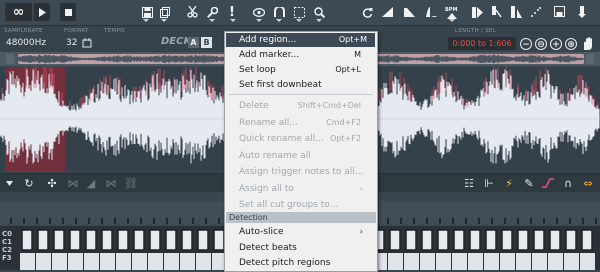  What do you see at coordinates (571, 44) in the screenshot?
I see `zoom-in-icon: ⊕` at bounding box center [571, 44].